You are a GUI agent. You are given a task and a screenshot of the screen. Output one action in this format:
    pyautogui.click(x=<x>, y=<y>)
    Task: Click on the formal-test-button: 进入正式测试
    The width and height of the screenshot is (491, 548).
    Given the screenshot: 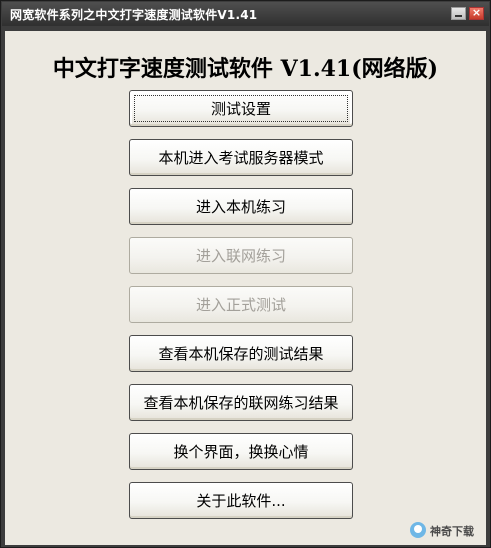 What is the action you would take?
    pyautogui.click(x=241, y=304)
    